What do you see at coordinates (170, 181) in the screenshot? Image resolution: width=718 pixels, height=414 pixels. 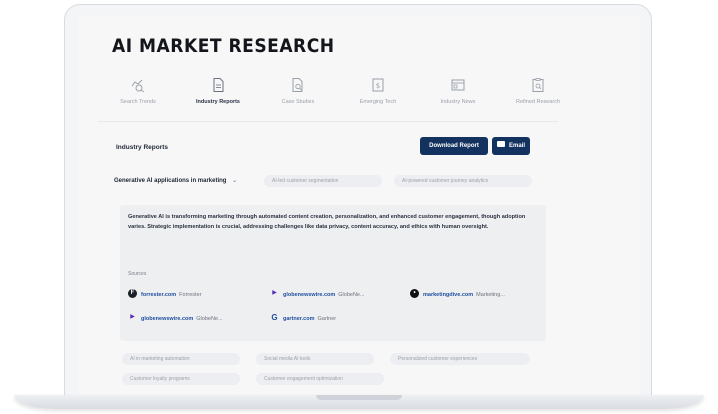 I see `topic-active-label: Generative AI applications in marketing` at bounding box center [170, 181].